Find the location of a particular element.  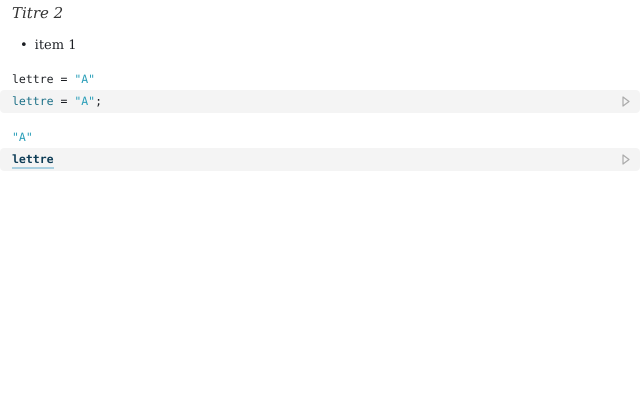

code-line: lettre is located at coordinates (33, 159).